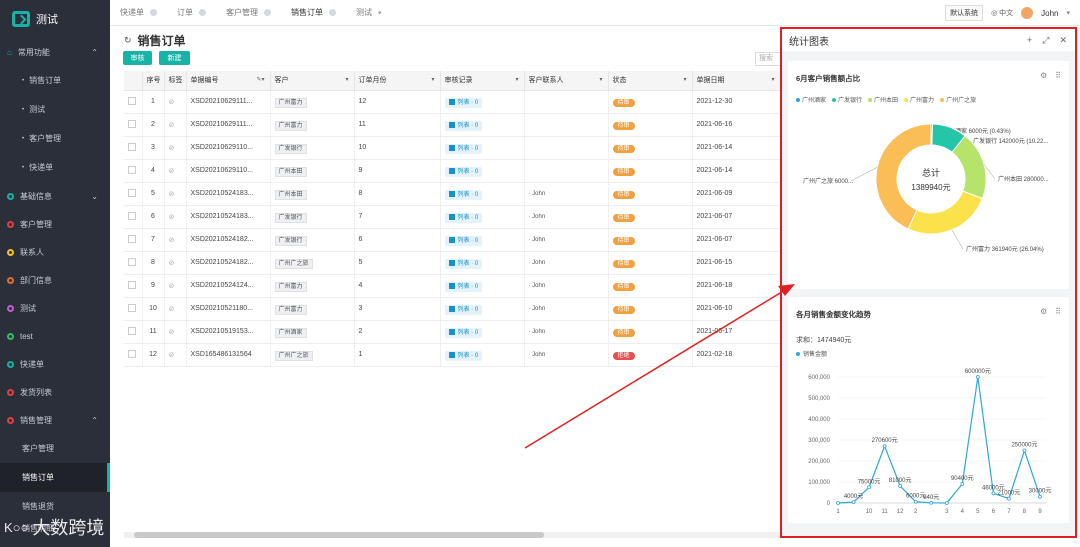 This screenshot has height=547, width=1080. Describe the element at coordinates (566, 81) in the screenshot. I see `header-contact: 客户联系人 ▾` at that location.